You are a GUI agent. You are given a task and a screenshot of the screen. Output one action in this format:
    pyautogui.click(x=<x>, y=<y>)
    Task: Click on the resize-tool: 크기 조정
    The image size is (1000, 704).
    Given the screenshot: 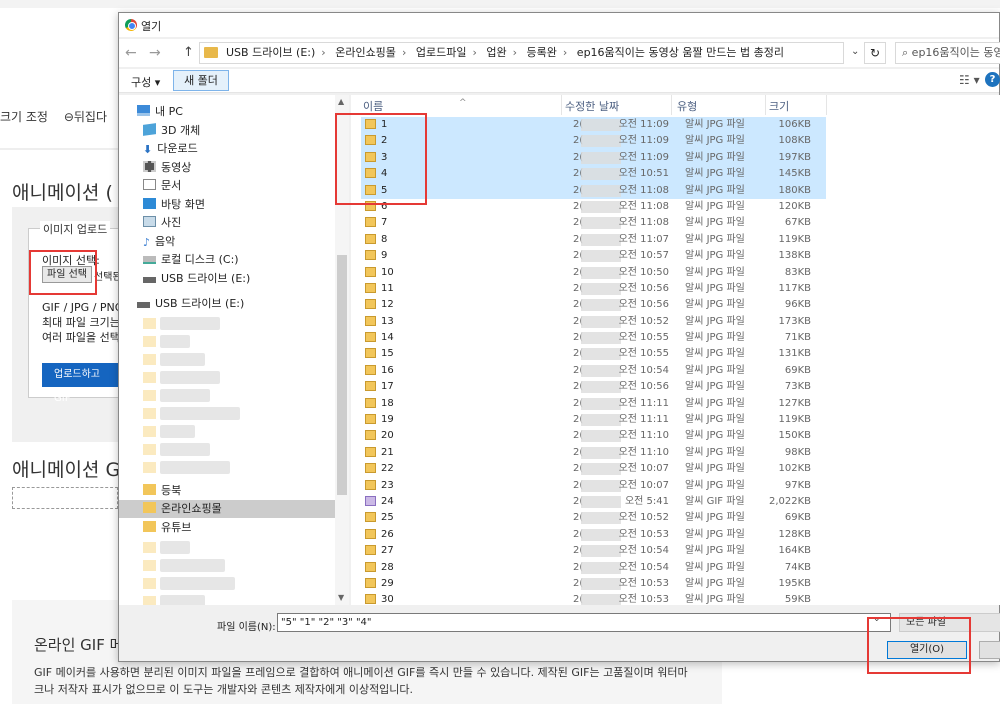 What is the action you would take?
    pyautogui.click(x=24, y=117)
    